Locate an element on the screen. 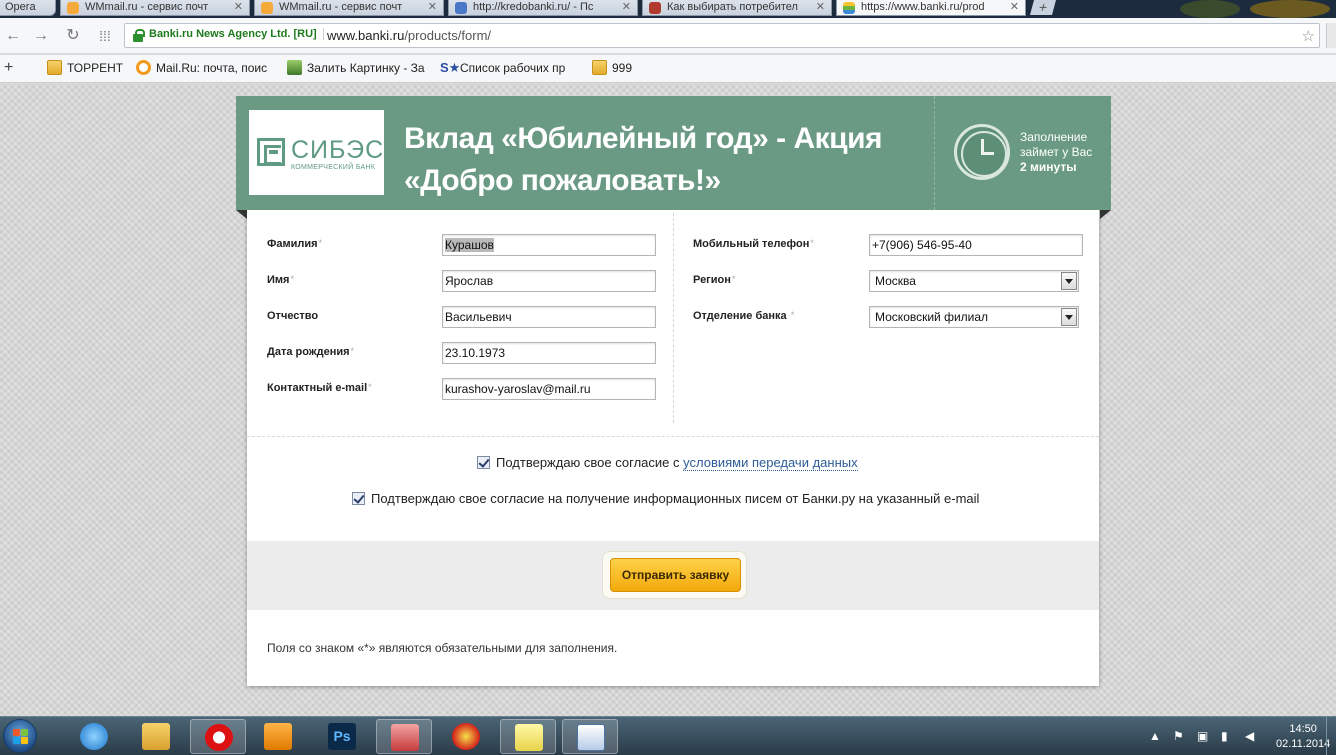 This screenshot has width=1336, height=755. consent-data-checkbox is located at coordinates (483, 462).